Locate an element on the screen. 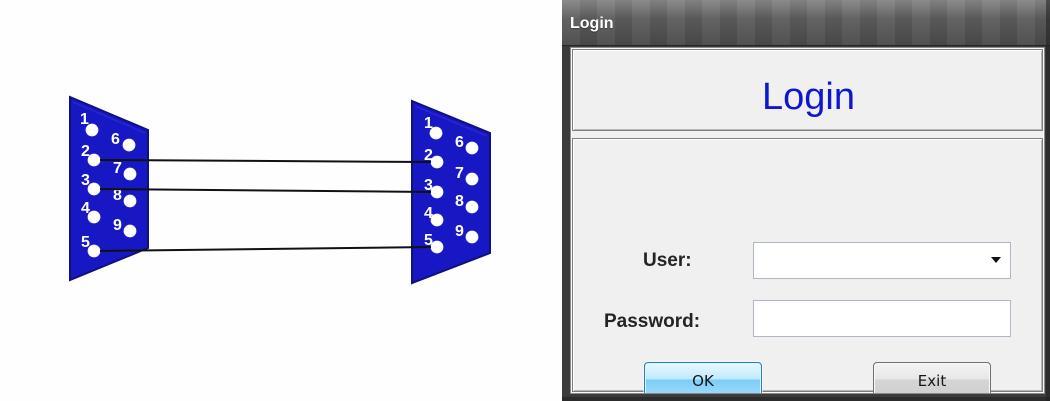  left-pin-label-3: 3 is located at coordinates (85, 180).